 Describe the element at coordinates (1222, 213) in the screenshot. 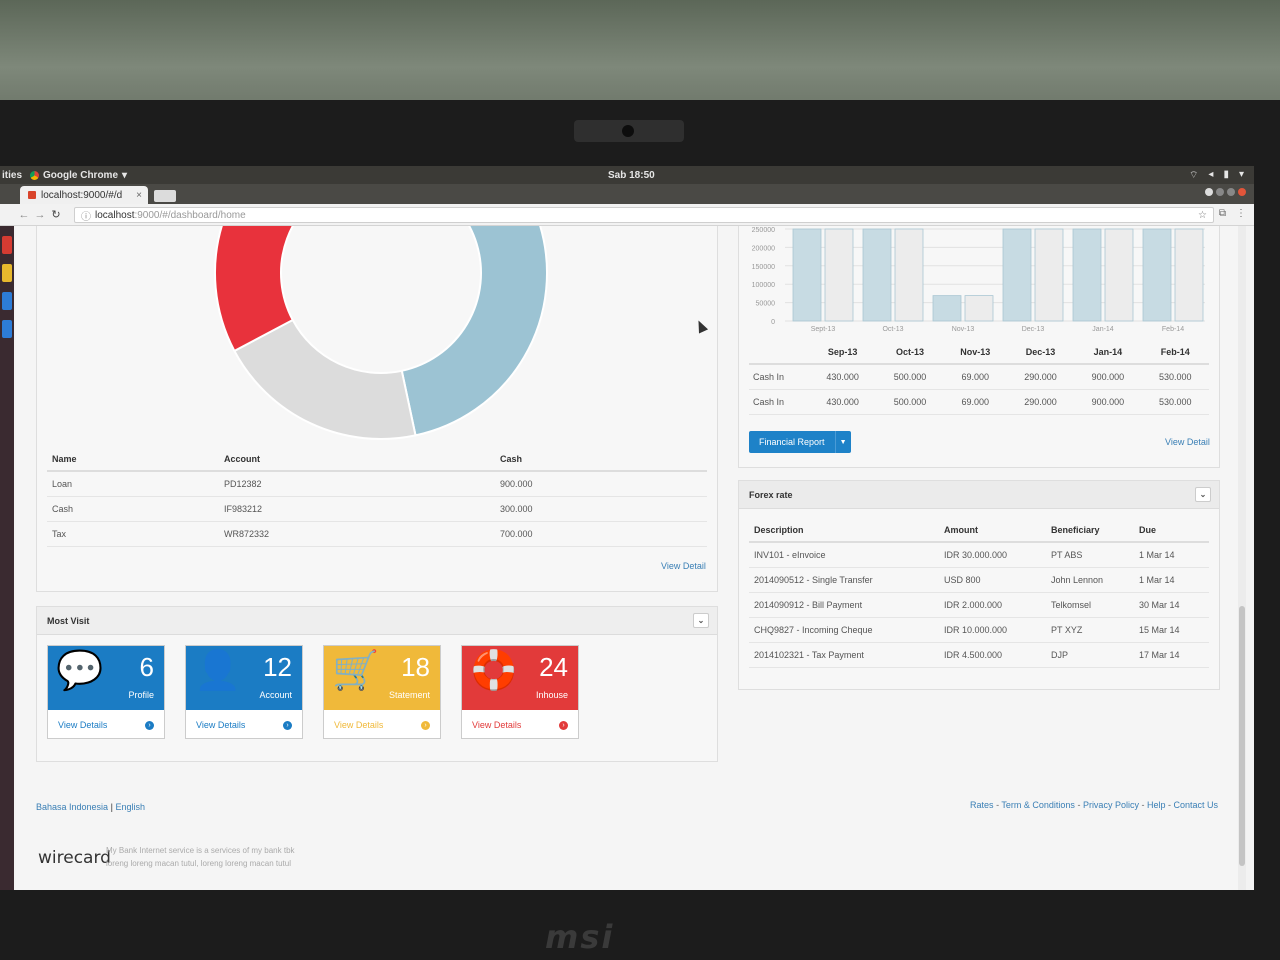

I see `extension-icon: ⧉` at that location.